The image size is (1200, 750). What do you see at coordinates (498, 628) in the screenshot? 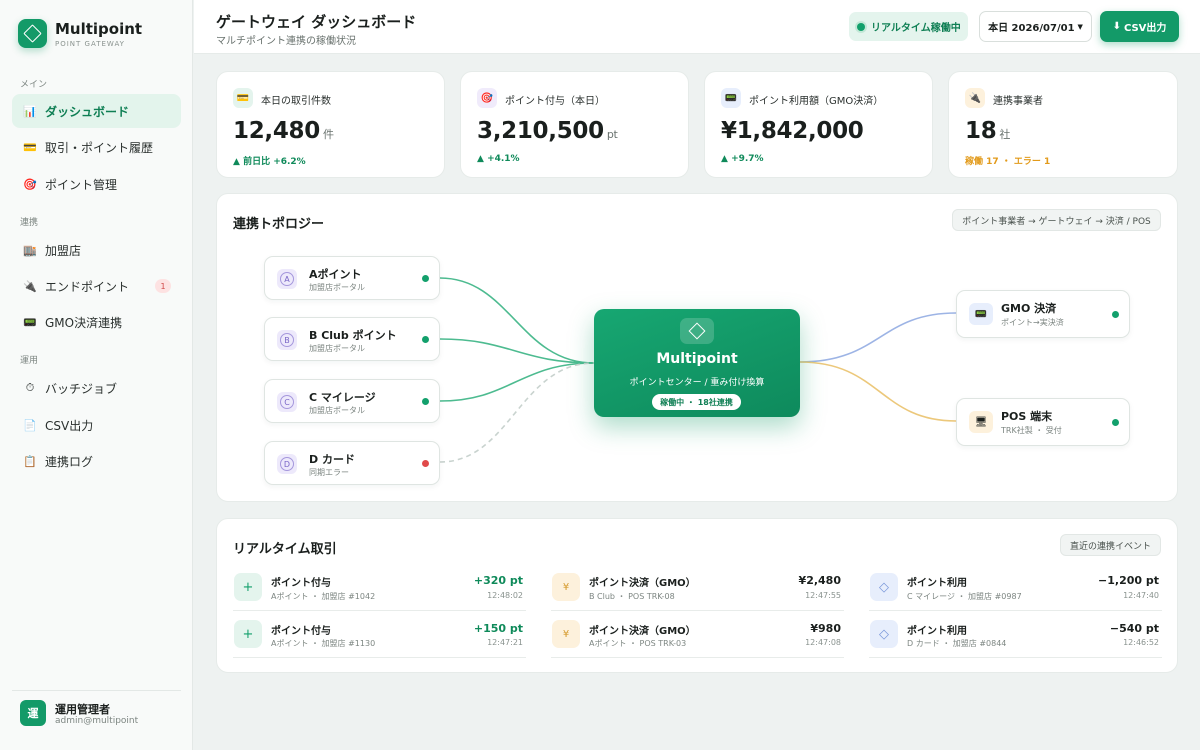
I see `tx-amount: +150 pt` at bounding box center [498, 628].